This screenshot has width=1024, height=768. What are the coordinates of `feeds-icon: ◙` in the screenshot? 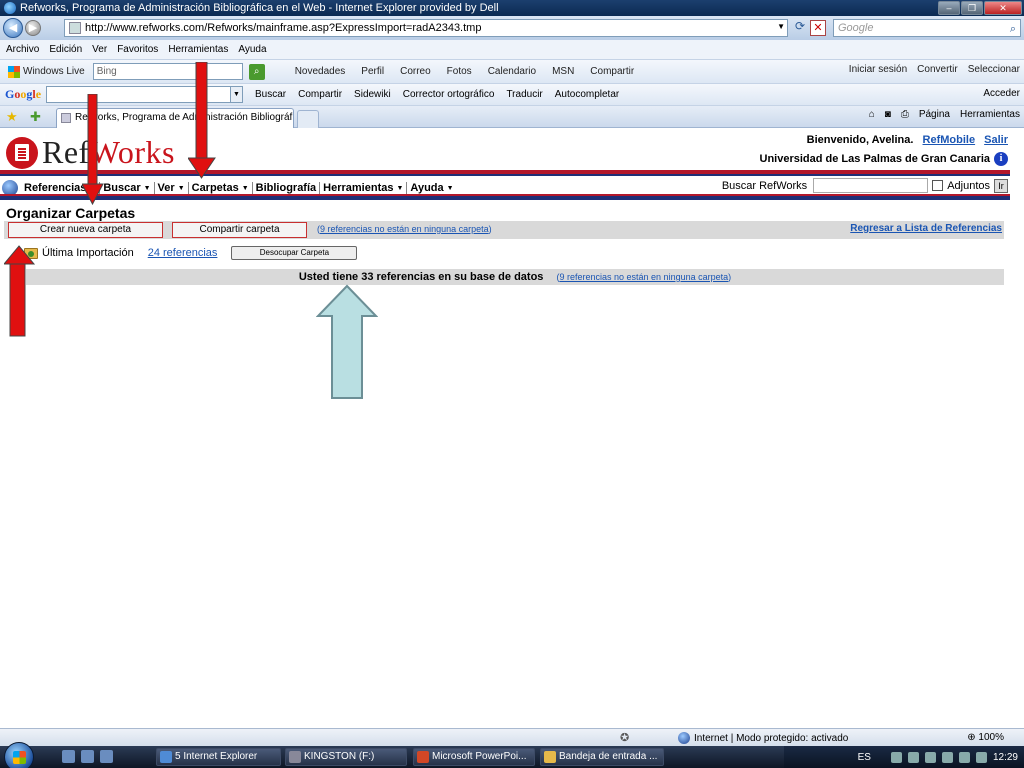 It's located at (888, 114).